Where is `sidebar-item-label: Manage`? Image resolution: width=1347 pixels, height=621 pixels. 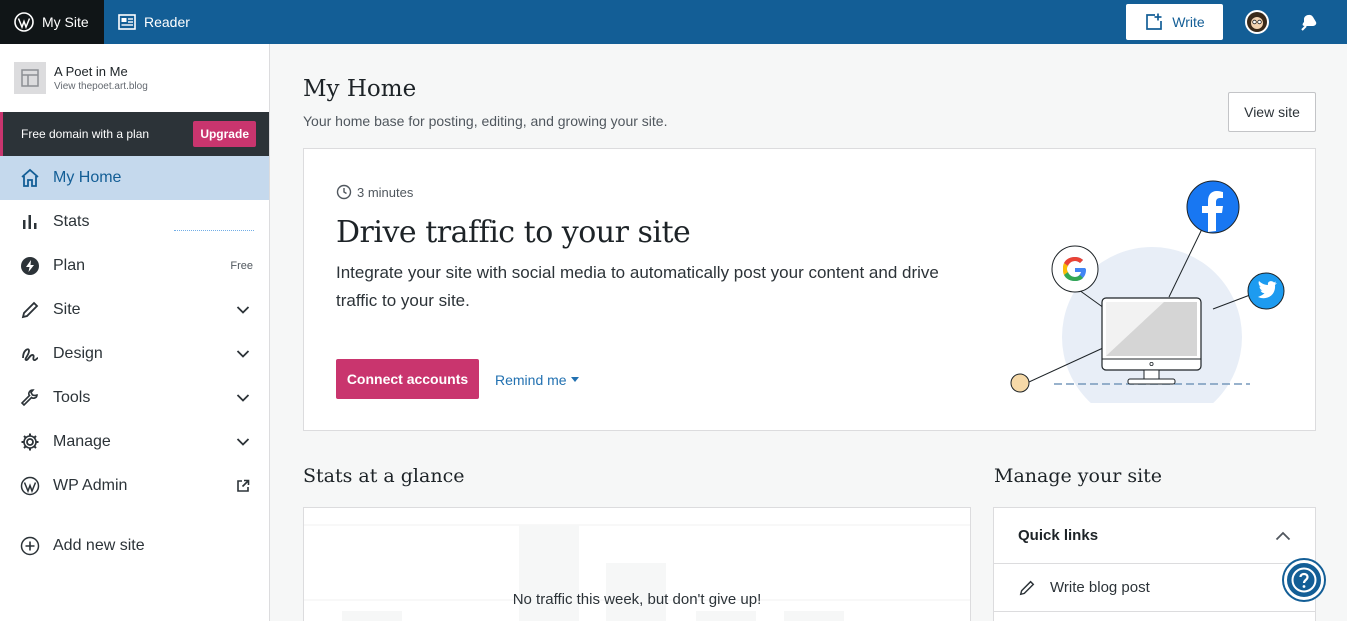
sidebar-item-label: Manage is located at coordinates (82, 441).